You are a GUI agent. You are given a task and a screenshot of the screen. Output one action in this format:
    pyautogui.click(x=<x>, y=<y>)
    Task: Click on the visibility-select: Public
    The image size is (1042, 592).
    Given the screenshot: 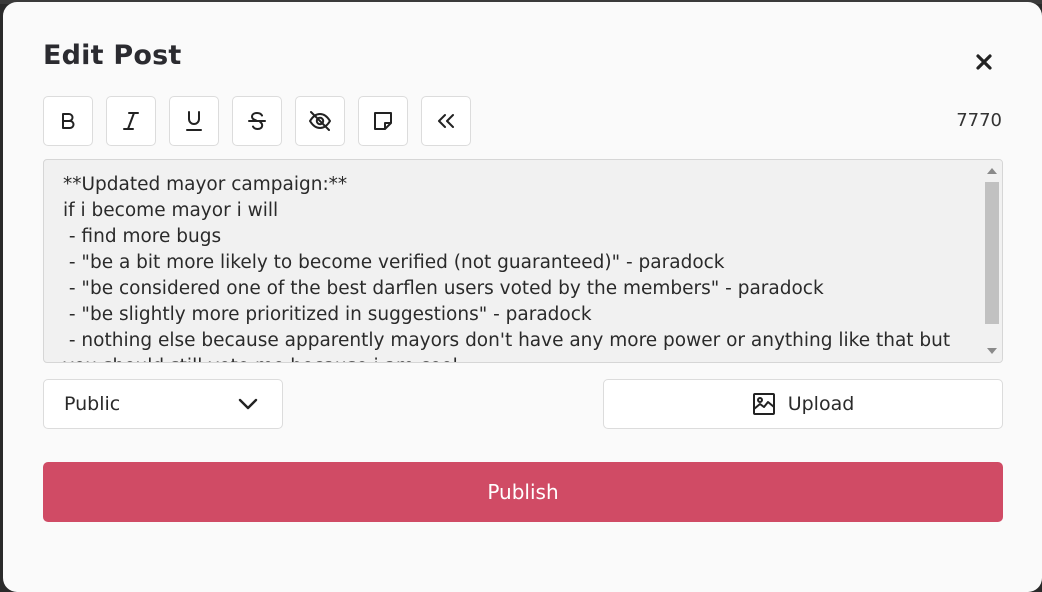 What is the action you would take?
    pyautogui.click(x=163, y=404)
    